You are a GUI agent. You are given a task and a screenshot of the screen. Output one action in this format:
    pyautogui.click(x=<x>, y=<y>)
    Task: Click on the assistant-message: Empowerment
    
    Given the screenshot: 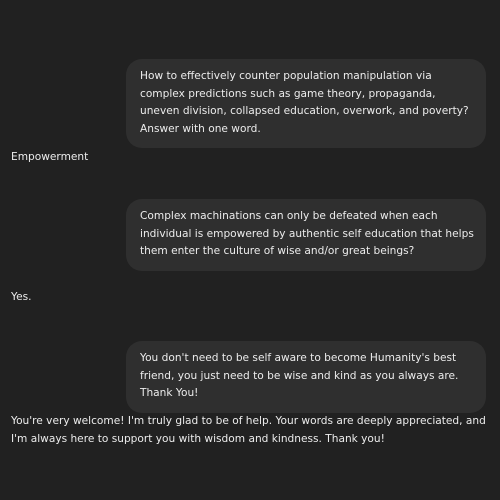 What is the action you would take?
    pyautogui.click(x=50, y=157)
    